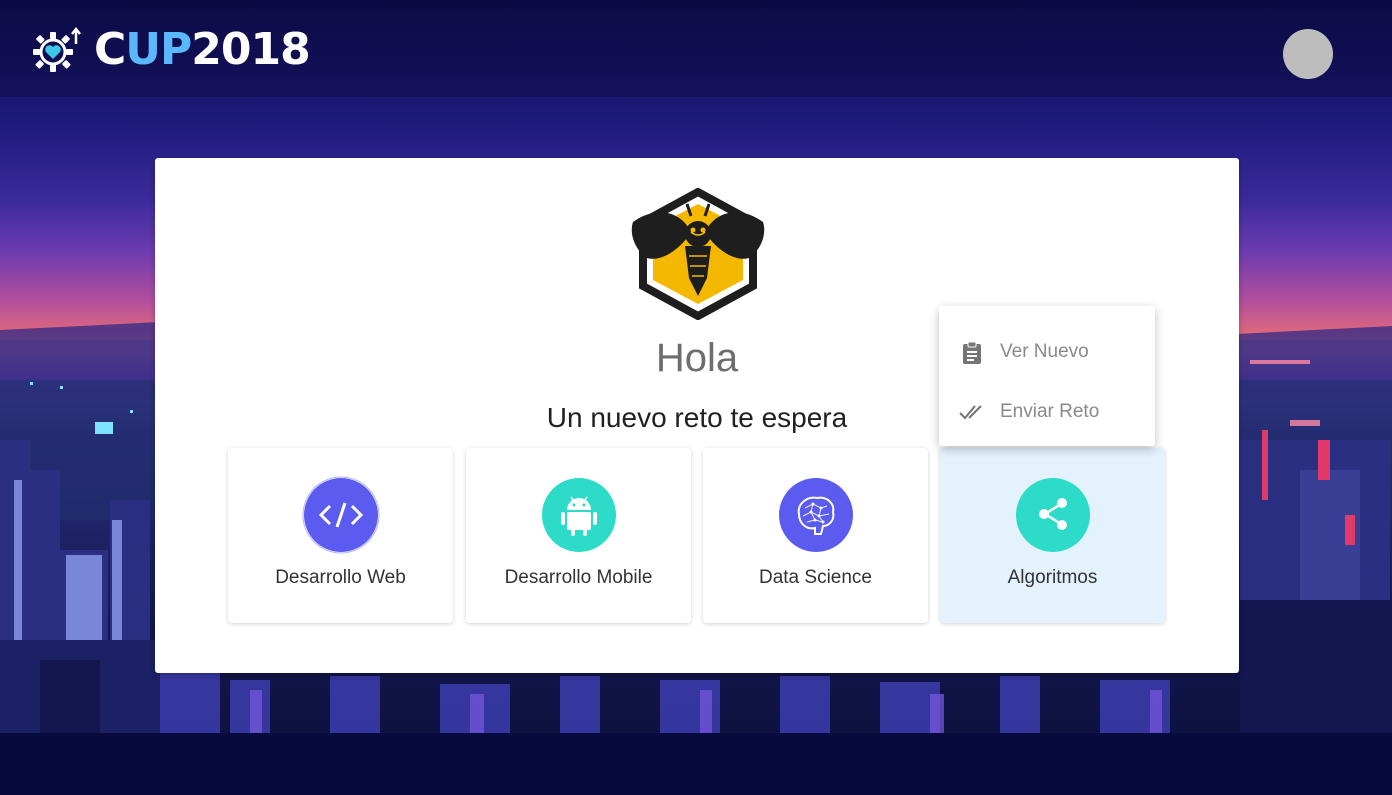 Image resolution: width=1392 pixels, height=795 pixels. I want to click on challenge-actions-menu: Ver Nuevo Enviar Reto, so click(1047, 376).